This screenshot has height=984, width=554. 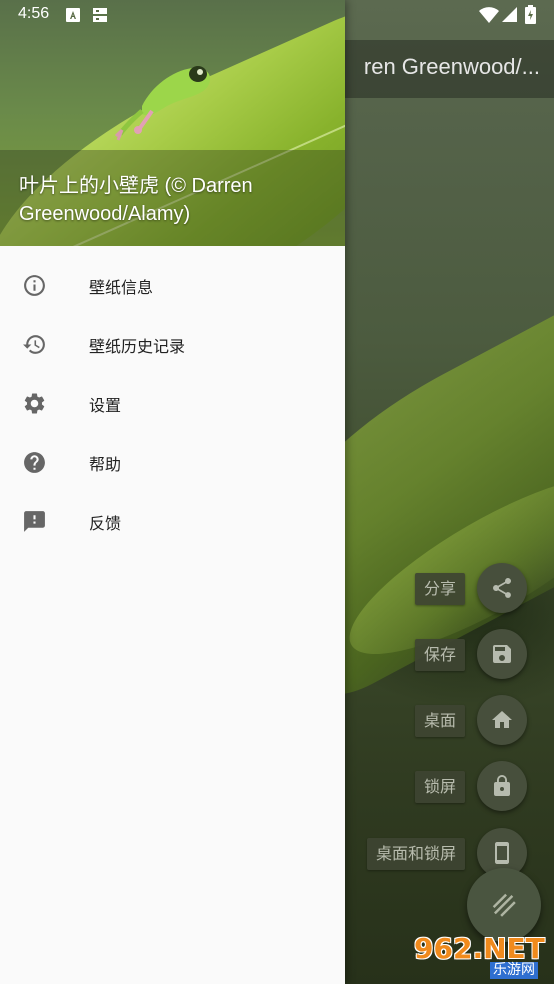 I want to click on menu-item-settings: 设置, so click(x=172, y=403).